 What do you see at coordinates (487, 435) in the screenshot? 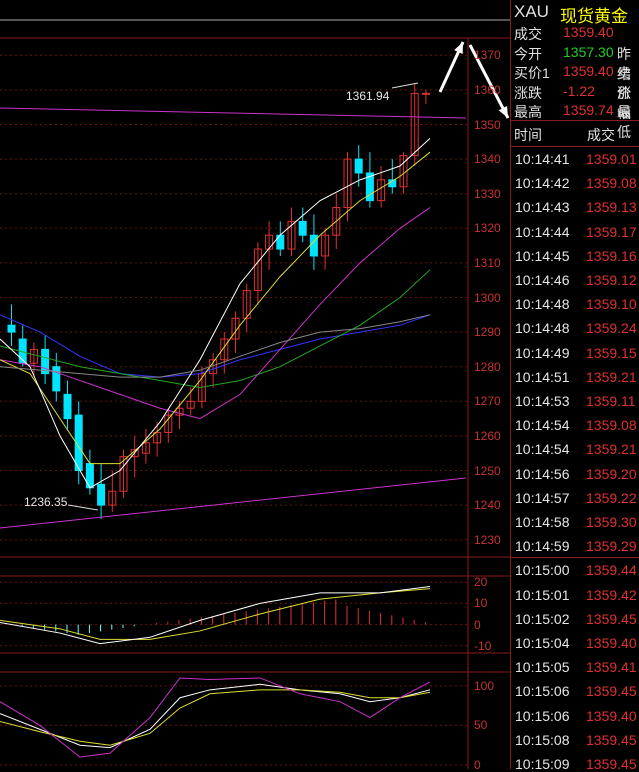
I see `main-axis-tick: 1260` at bounding box center [487, 435].